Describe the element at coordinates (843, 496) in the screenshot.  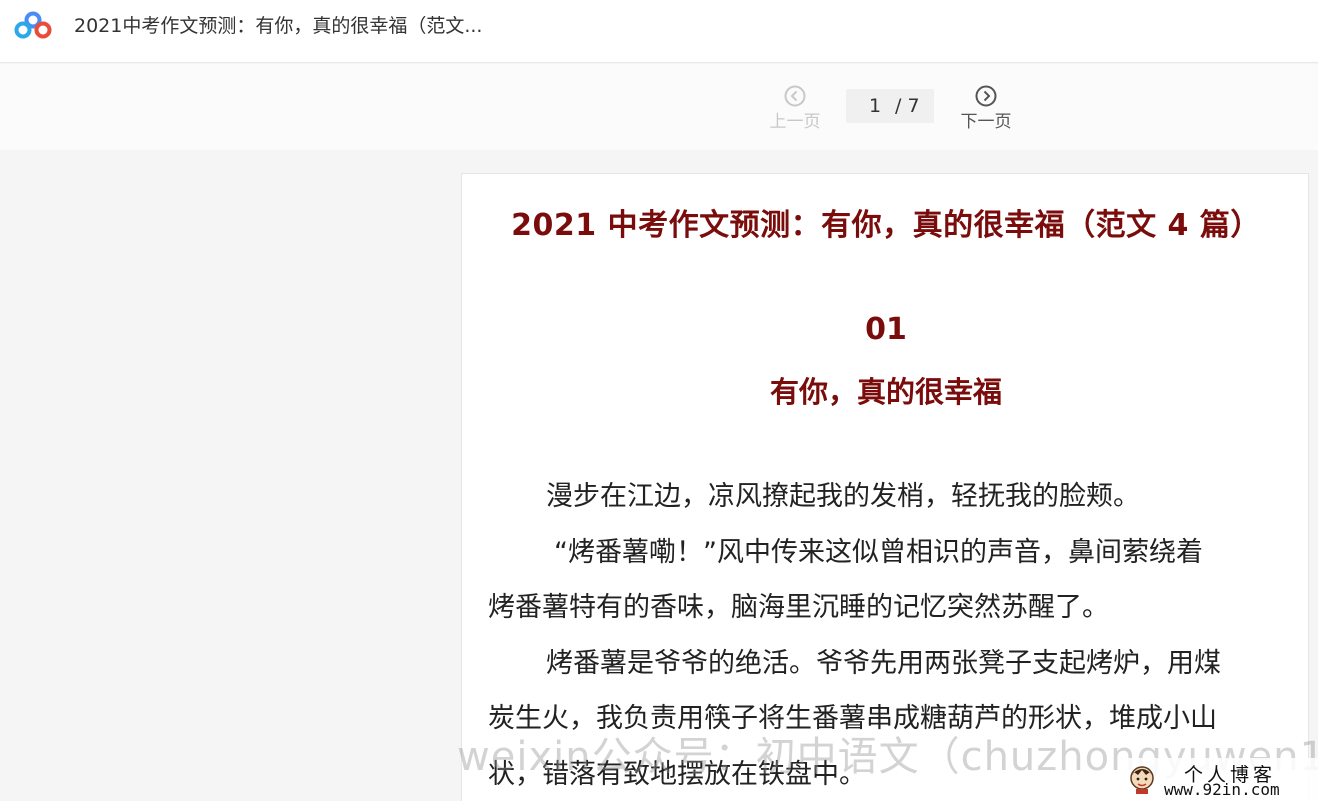
I see `text-line: 漫步在江边，凉风撩起我的发梢，轻抚我的脸颊。` at that location.